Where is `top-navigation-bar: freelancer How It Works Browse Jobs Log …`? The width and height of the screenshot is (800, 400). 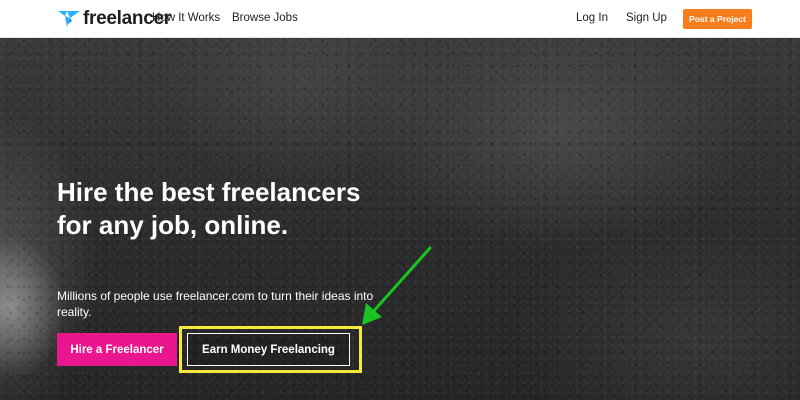
top-navigation-bar: freelancer How It Works Browse Jobs Log … is located at coordinates (400, 19).